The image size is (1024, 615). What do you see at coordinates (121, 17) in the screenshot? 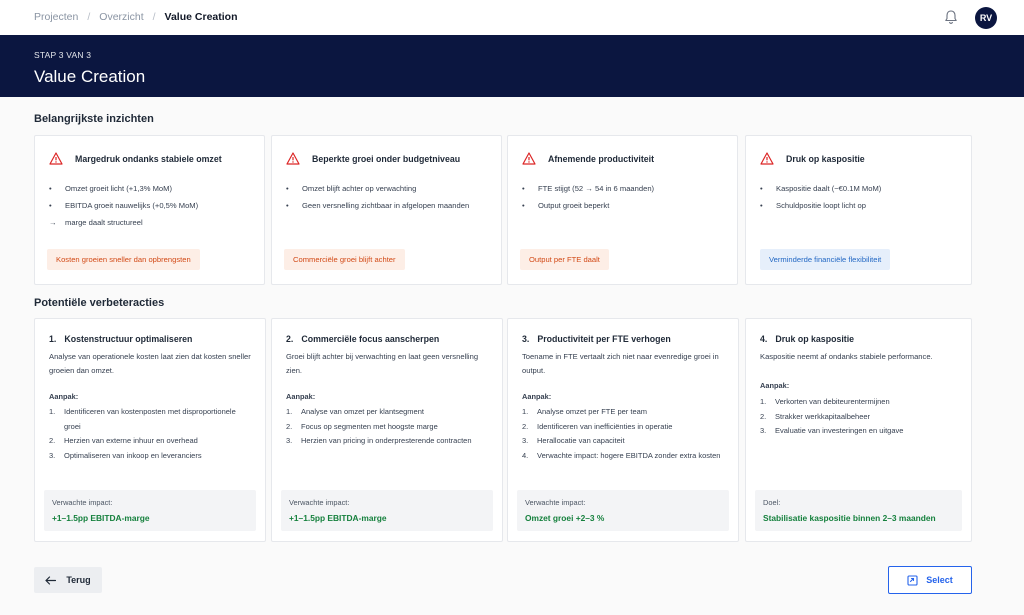
I see `breadcrumb-overzicht: Overzicht` at bounding box center [121, 17].